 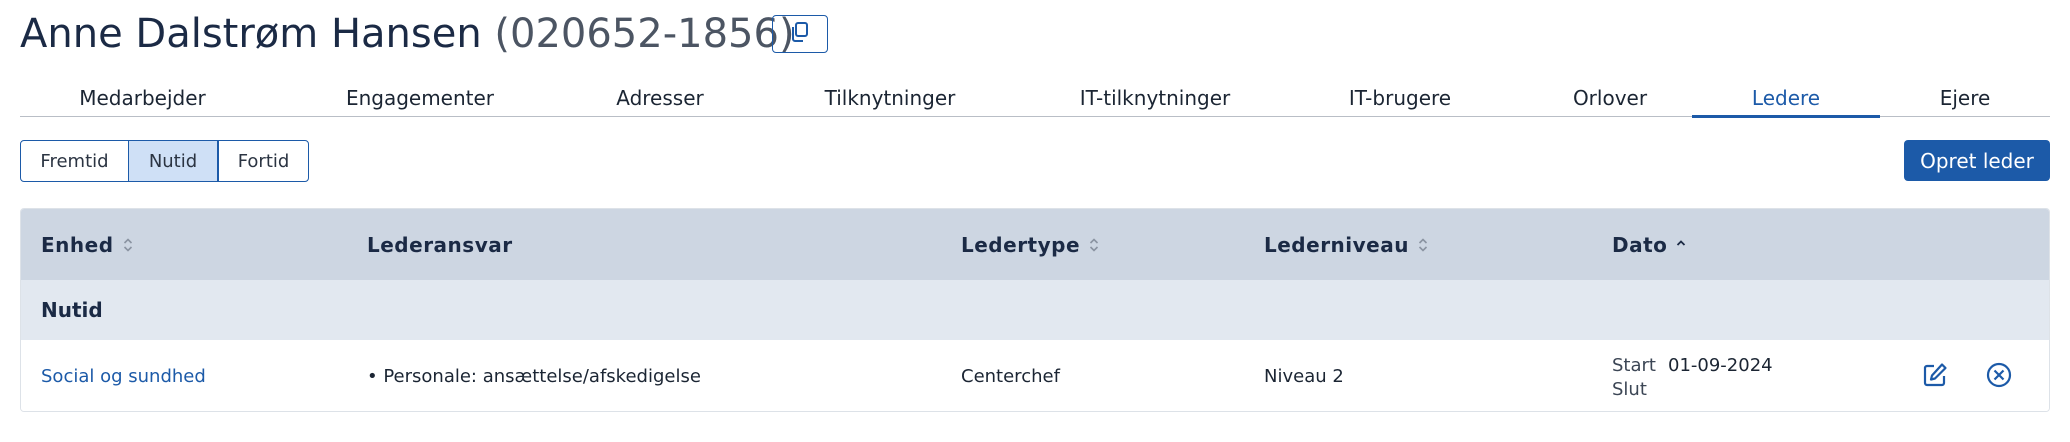 What do you see at coordinates (1304, 376) in the screenshot?
I see `manager-level: Niveau 2` at bounding box center [1304, 376].